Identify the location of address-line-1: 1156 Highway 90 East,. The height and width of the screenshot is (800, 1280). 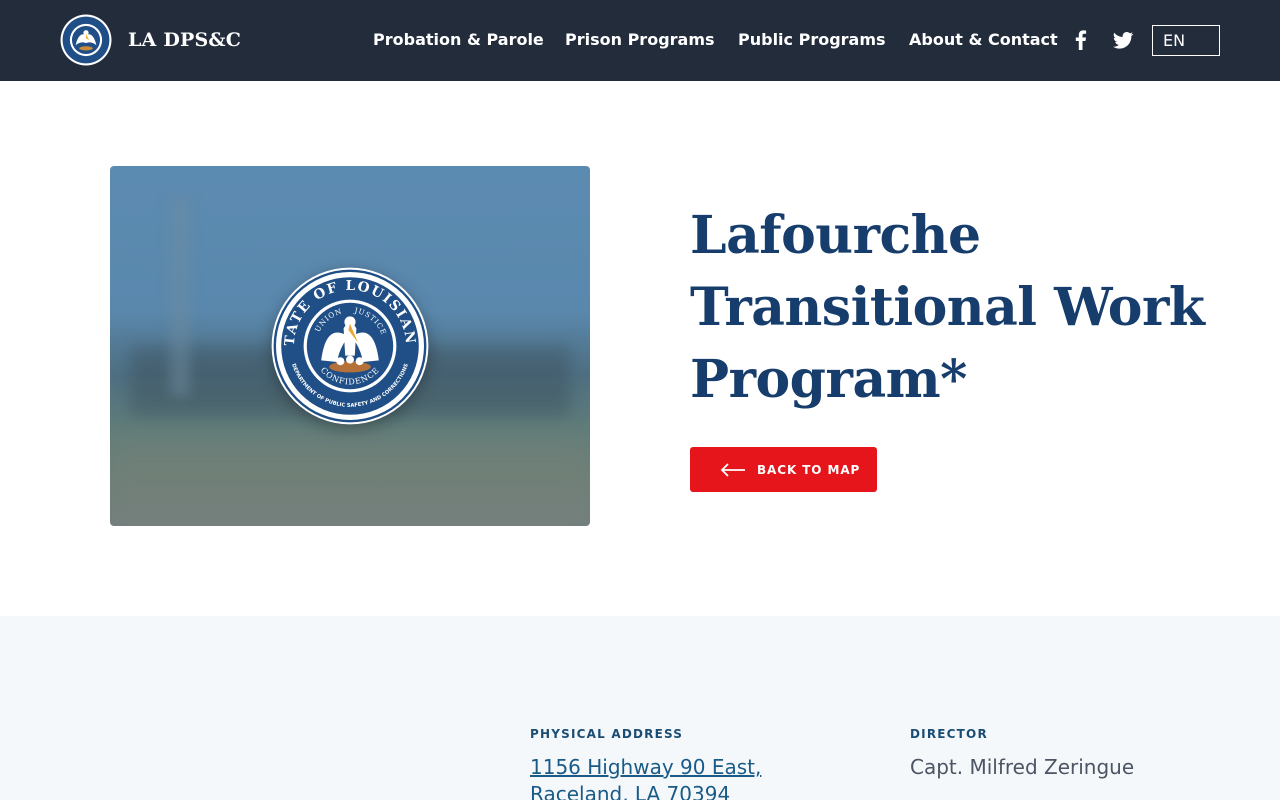
(646, 767).